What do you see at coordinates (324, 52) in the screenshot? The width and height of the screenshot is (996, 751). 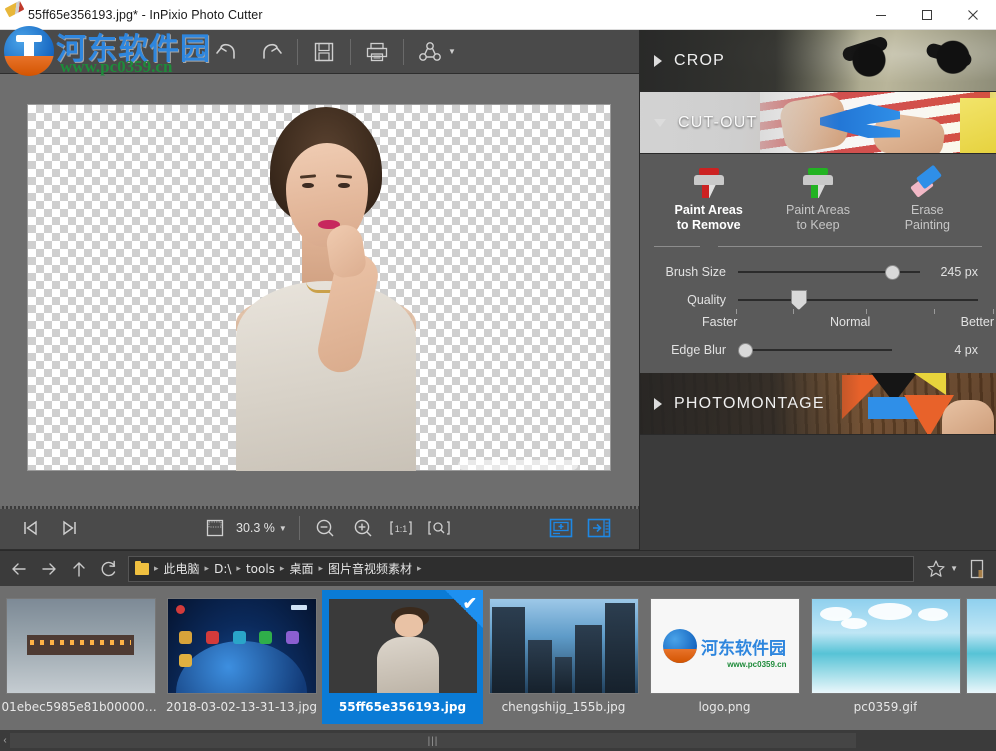 I see `save-button` at bounding box center [324, 52].